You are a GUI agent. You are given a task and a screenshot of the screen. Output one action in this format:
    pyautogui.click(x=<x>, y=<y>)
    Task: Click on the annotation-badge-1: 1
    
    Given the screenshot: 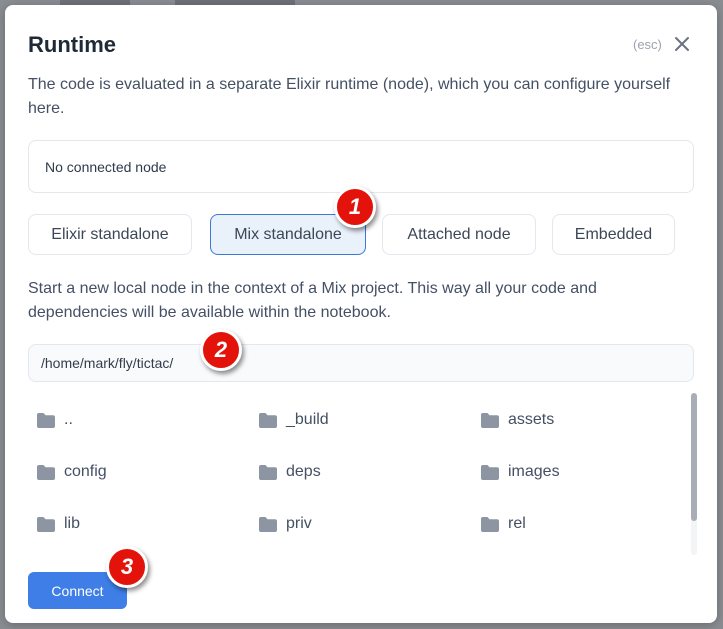 What is the action you would take?
    pyautogui.click(x=355, y=207)
    